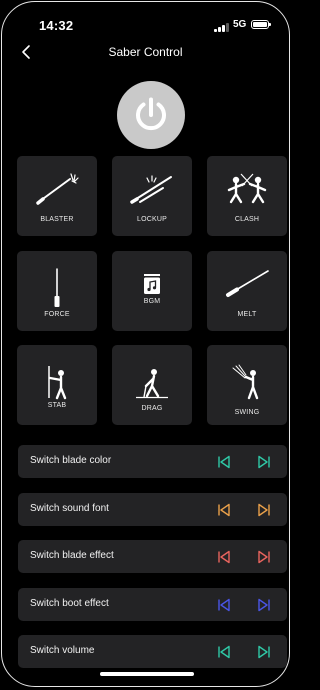 This screenshot has height=690, width=320. What do you see at coordinates (152, 651) in the screenshot?
I see `switch-volume-row: Switch volume` at bounding box center [152, 651].